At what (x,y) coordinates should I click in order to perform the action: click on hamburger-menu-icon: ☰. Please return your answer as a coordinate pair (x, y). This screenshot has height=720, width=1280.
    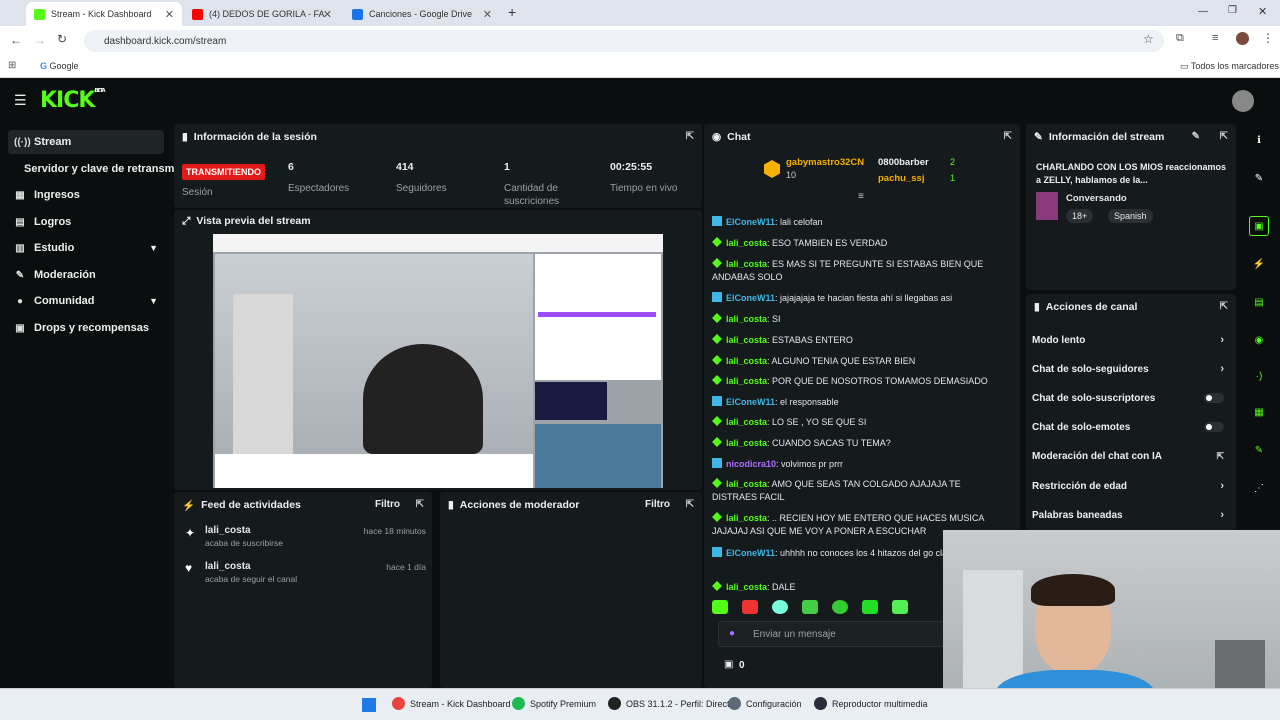
    Looking at the image, I should click on (20, 100).